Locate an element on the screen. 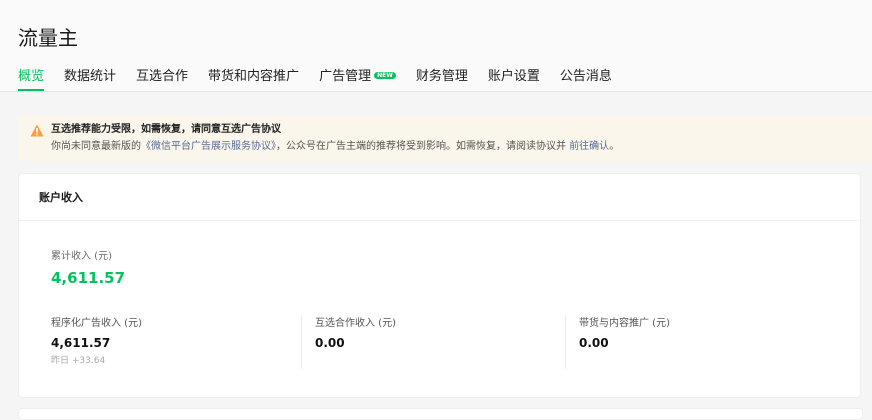  tab-announcements: 公告消息 is located at coordinates (586, 78).